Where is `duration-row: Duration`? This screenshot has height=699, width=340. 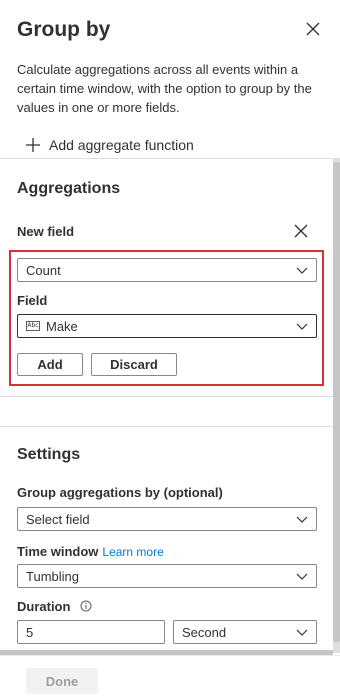 duration-row: Duration is located at coordinates (54, 606).